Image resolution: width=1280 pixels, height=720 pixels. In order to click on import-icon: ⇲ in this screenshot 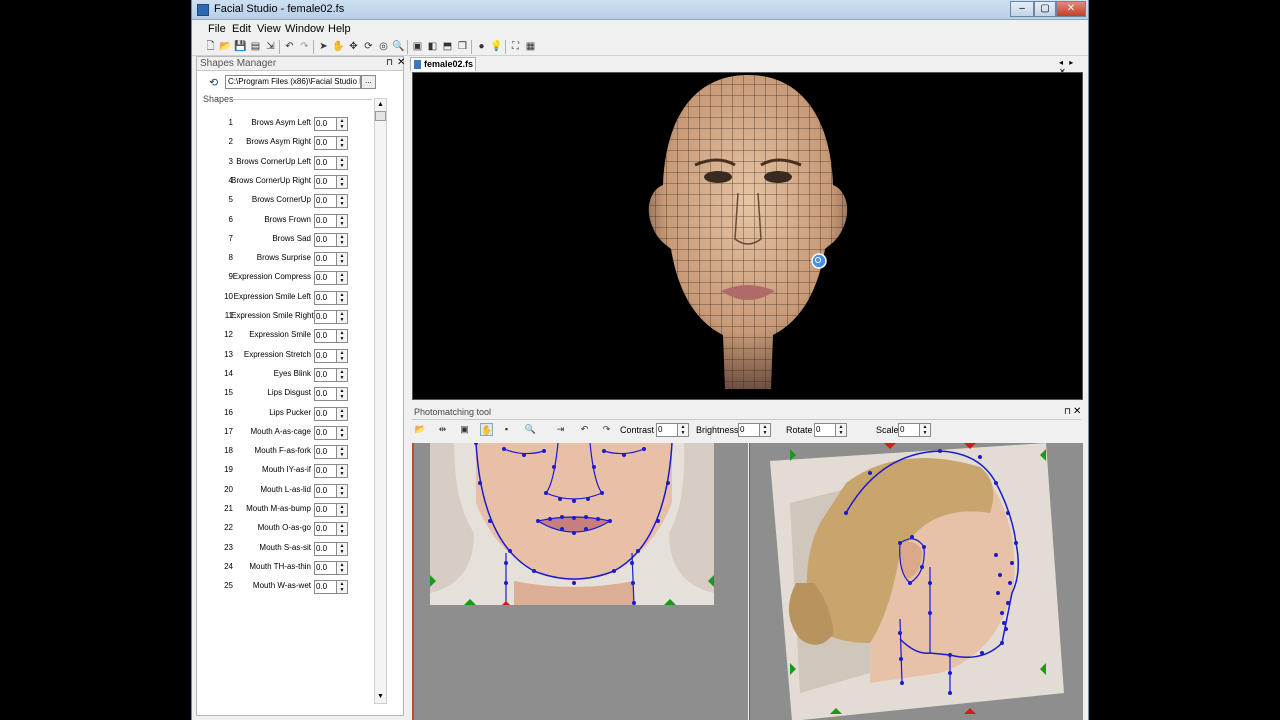, I will do `click(270, 46)`.